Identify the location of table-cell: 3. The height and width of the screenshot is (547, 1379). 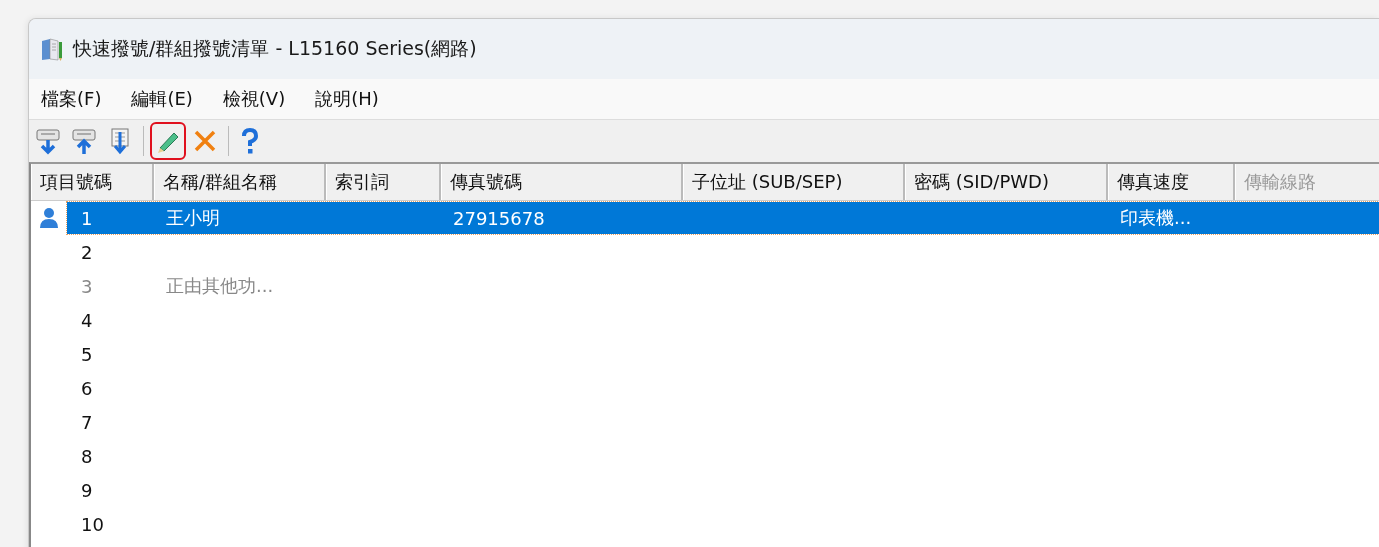
(87, 286).